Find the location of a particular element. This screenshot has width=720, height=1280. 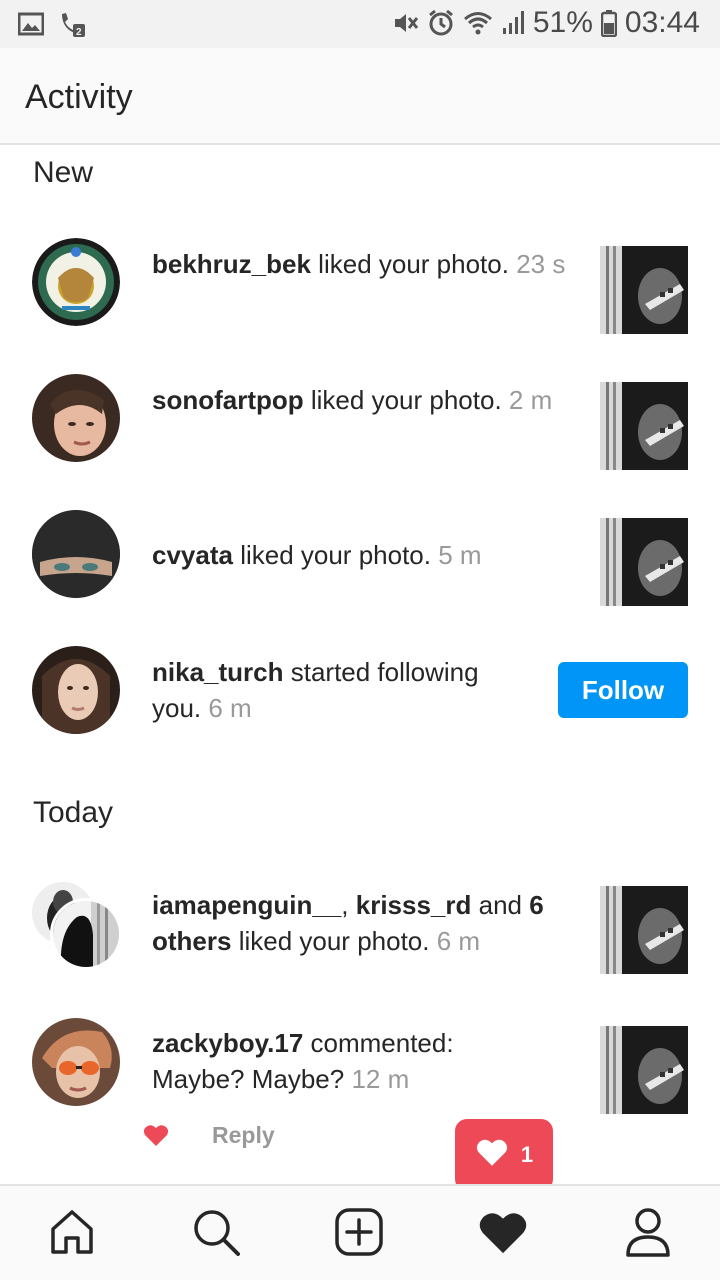

list-item: cvyata liked your photo. 5 m is located at coordinates (360, 560).